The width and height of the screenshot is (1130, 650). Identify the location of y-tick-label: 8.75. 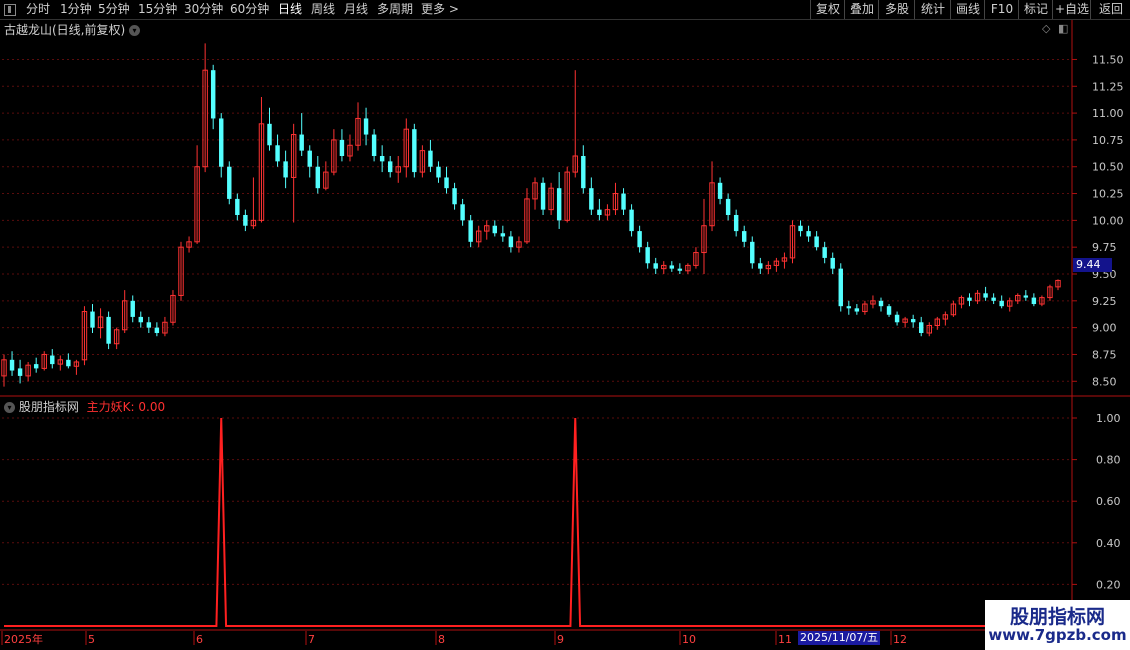
(1104, 354).